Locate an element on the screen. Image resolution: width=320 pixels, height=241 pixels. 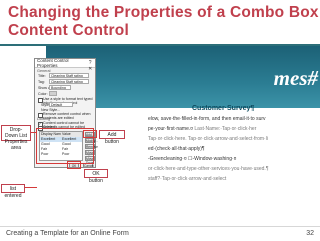
ok-button-callout: OK button is located at coordinates (96, 176).